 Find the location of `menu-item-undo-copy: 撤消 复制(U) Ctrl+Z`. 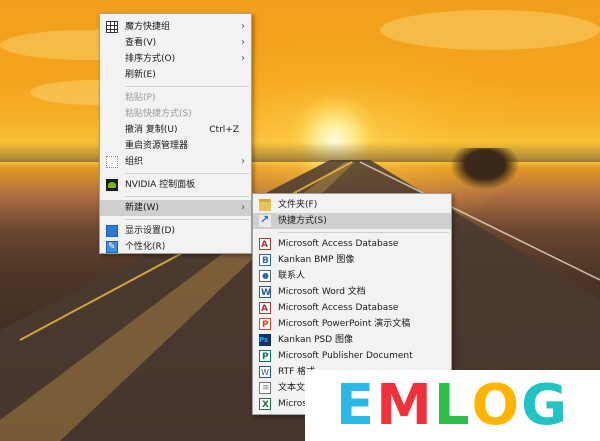

menu-item-undo-copy: 撤消 复制(U) Ctrl+Z is located at coordinates (175, 130).